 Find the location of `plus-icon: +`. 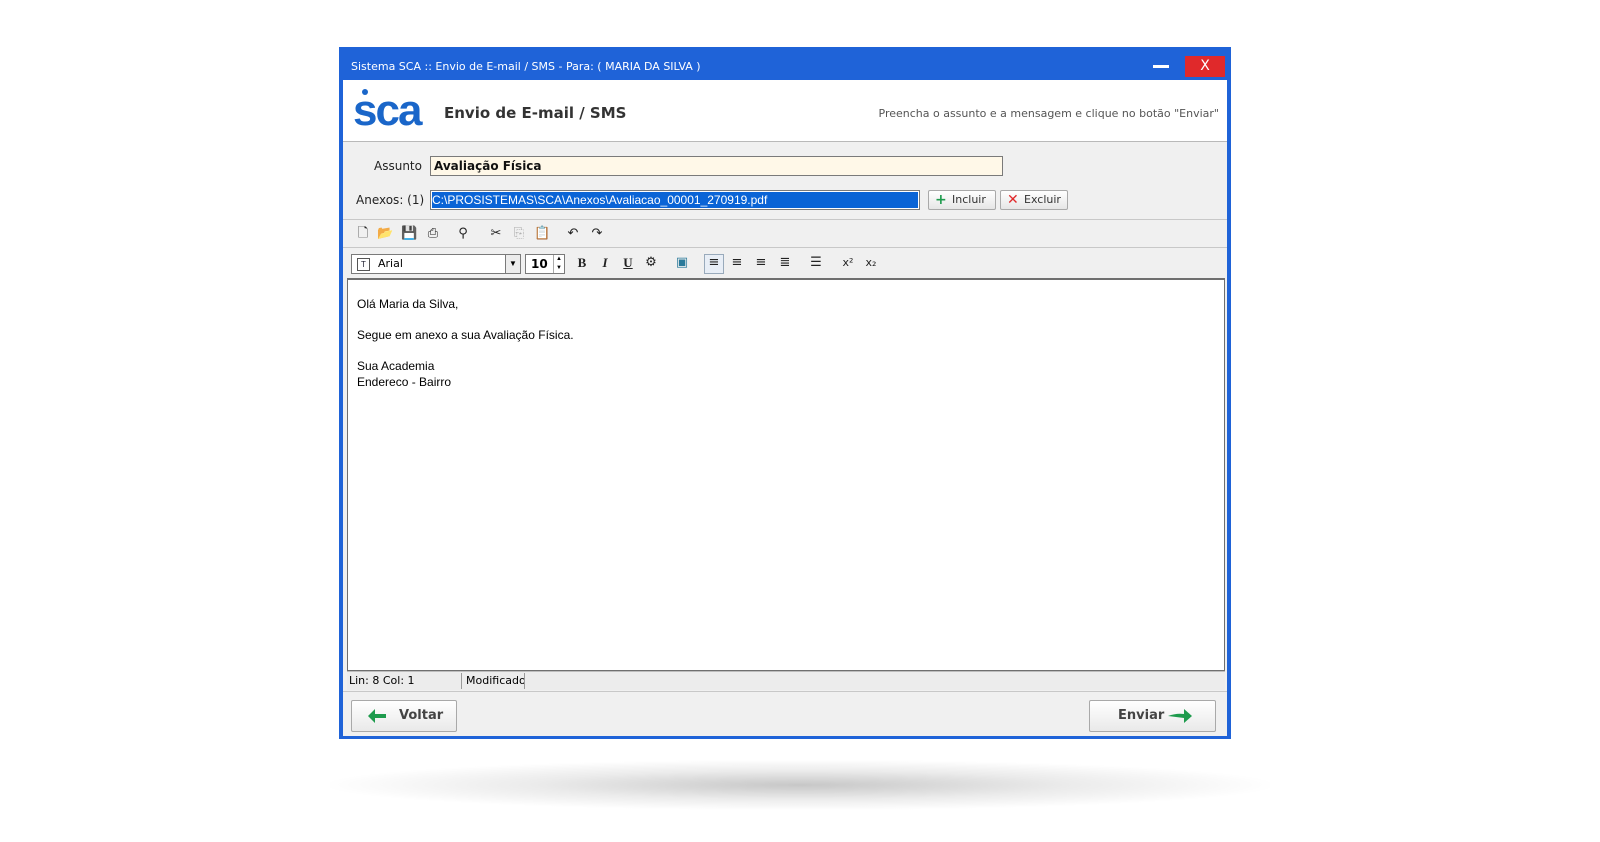

plus-icon: + is located at coordinates (941, 200).